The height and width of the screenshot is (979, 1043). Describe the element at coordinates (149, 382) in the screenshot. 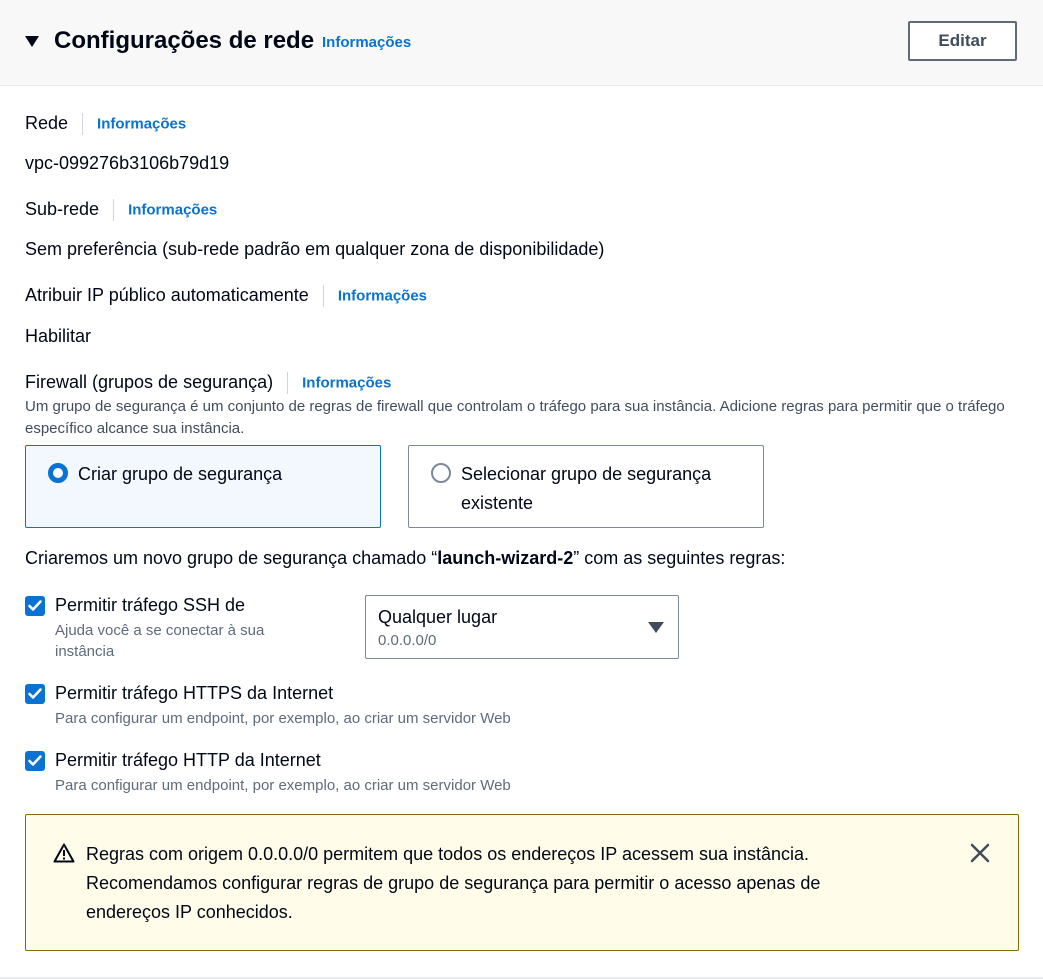

I see `firewall-label: Firewall (grupos de segurança)` at that location.